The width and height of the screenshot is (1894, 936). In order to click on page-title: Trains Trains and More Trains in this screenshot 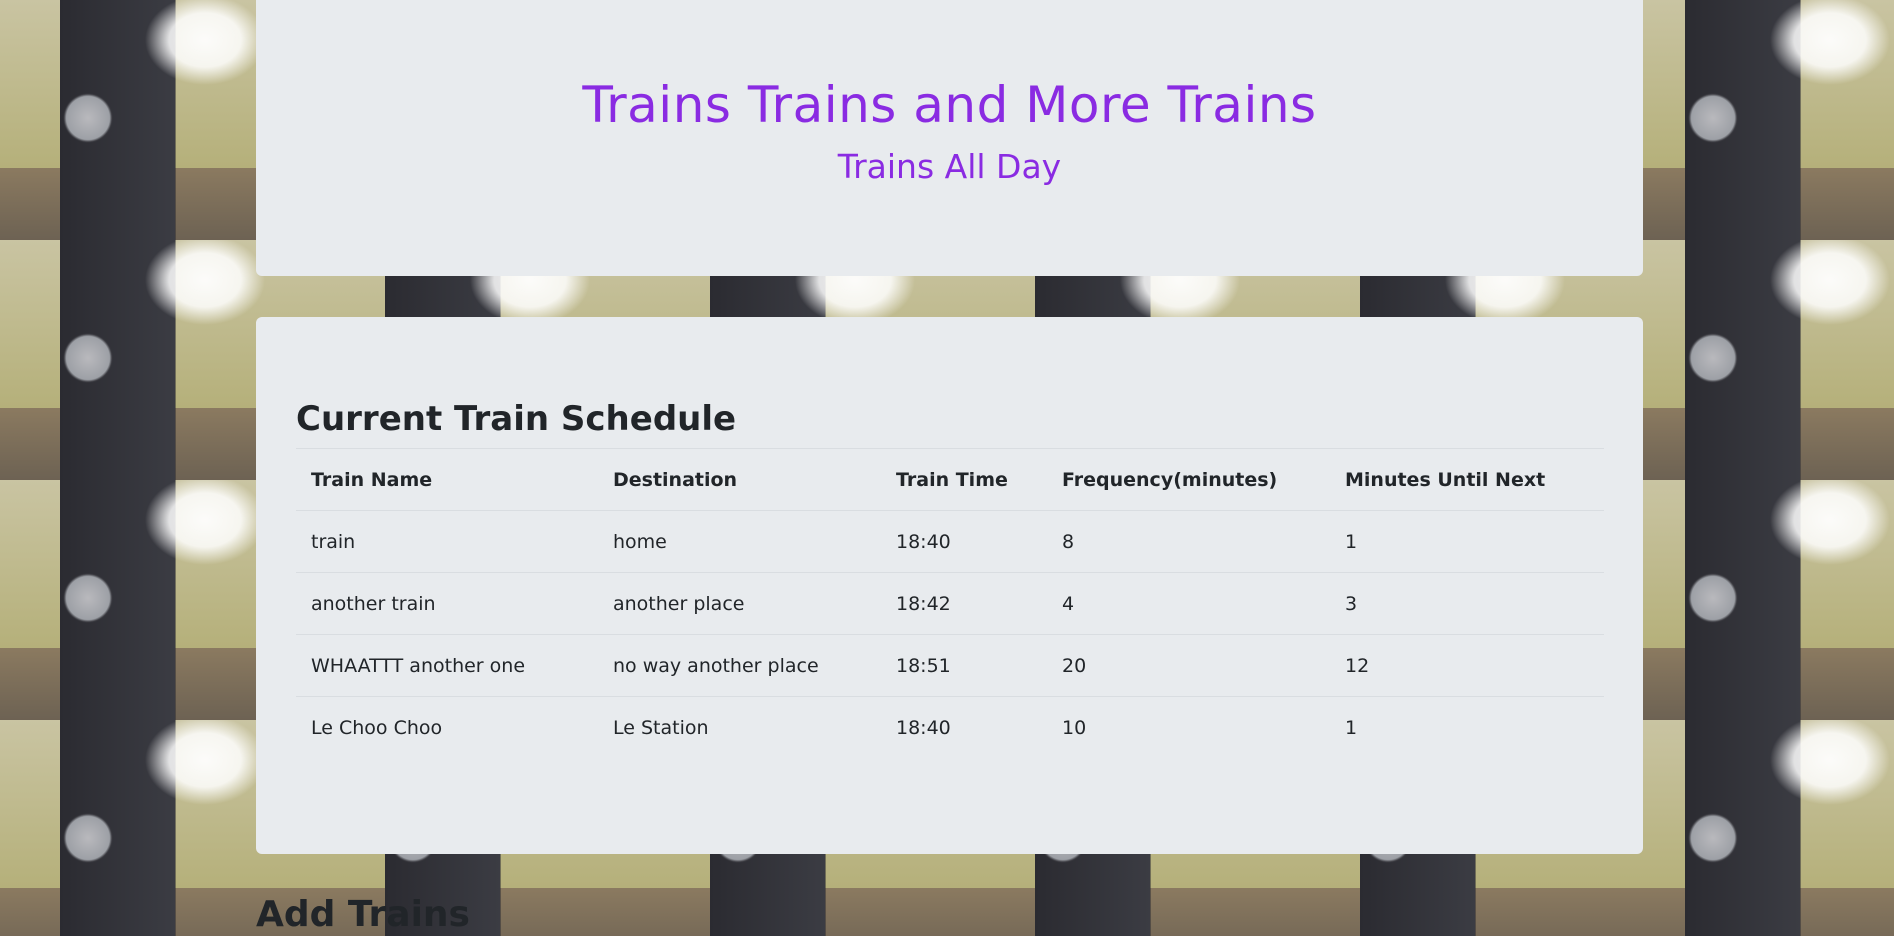, I will do `click(949, 105)`.